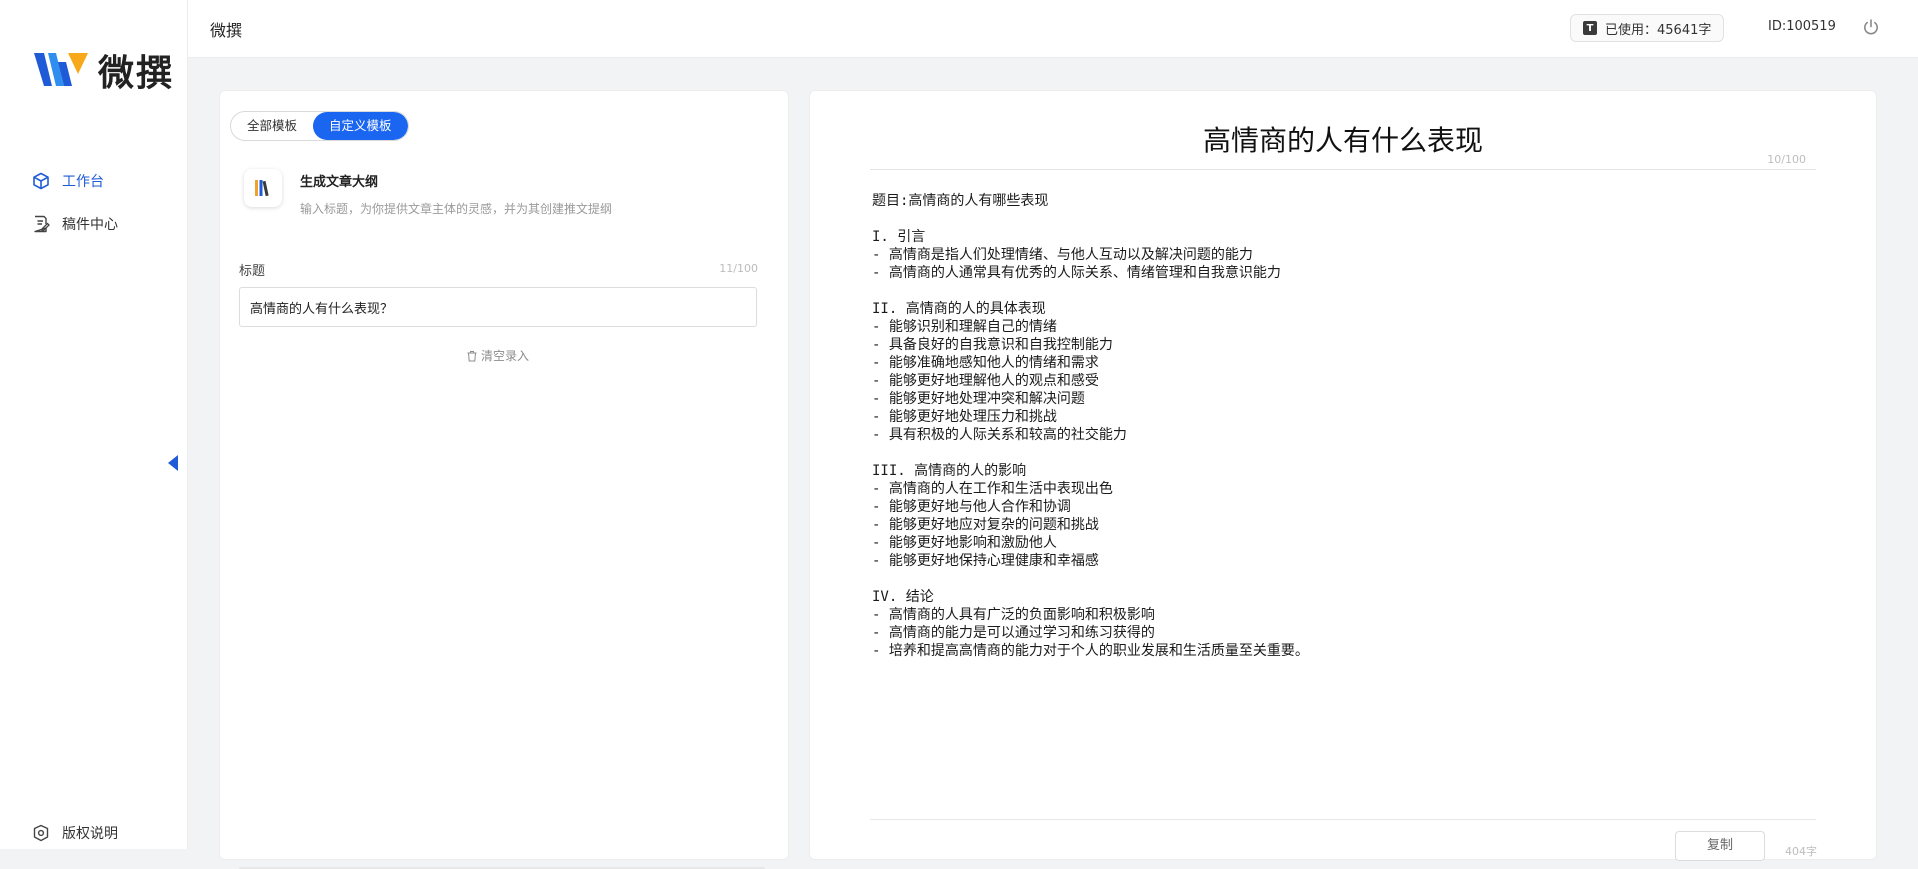  I want to click on document-line: - 能够更好地理解他人的观点和感受, so click(985, 381).